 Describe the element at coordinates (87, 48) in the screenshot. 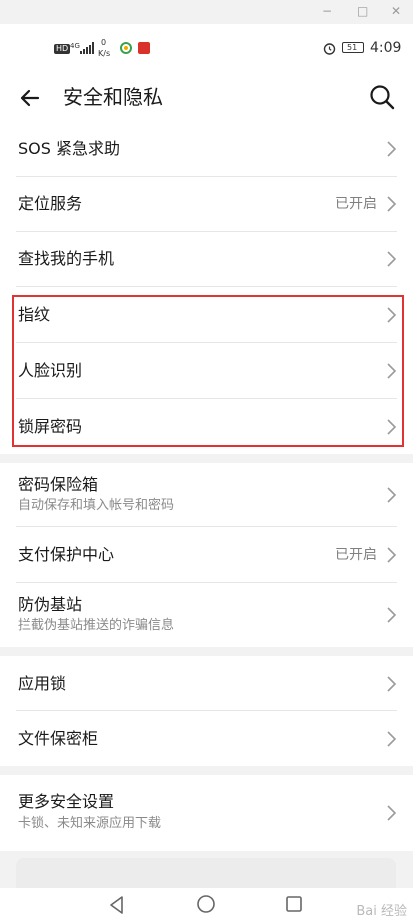

I see `signal-icon` at that location.